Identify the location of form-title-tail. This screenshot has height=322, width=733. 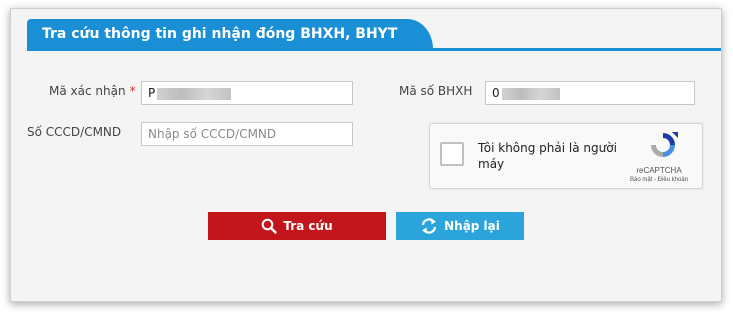
(420, 34).